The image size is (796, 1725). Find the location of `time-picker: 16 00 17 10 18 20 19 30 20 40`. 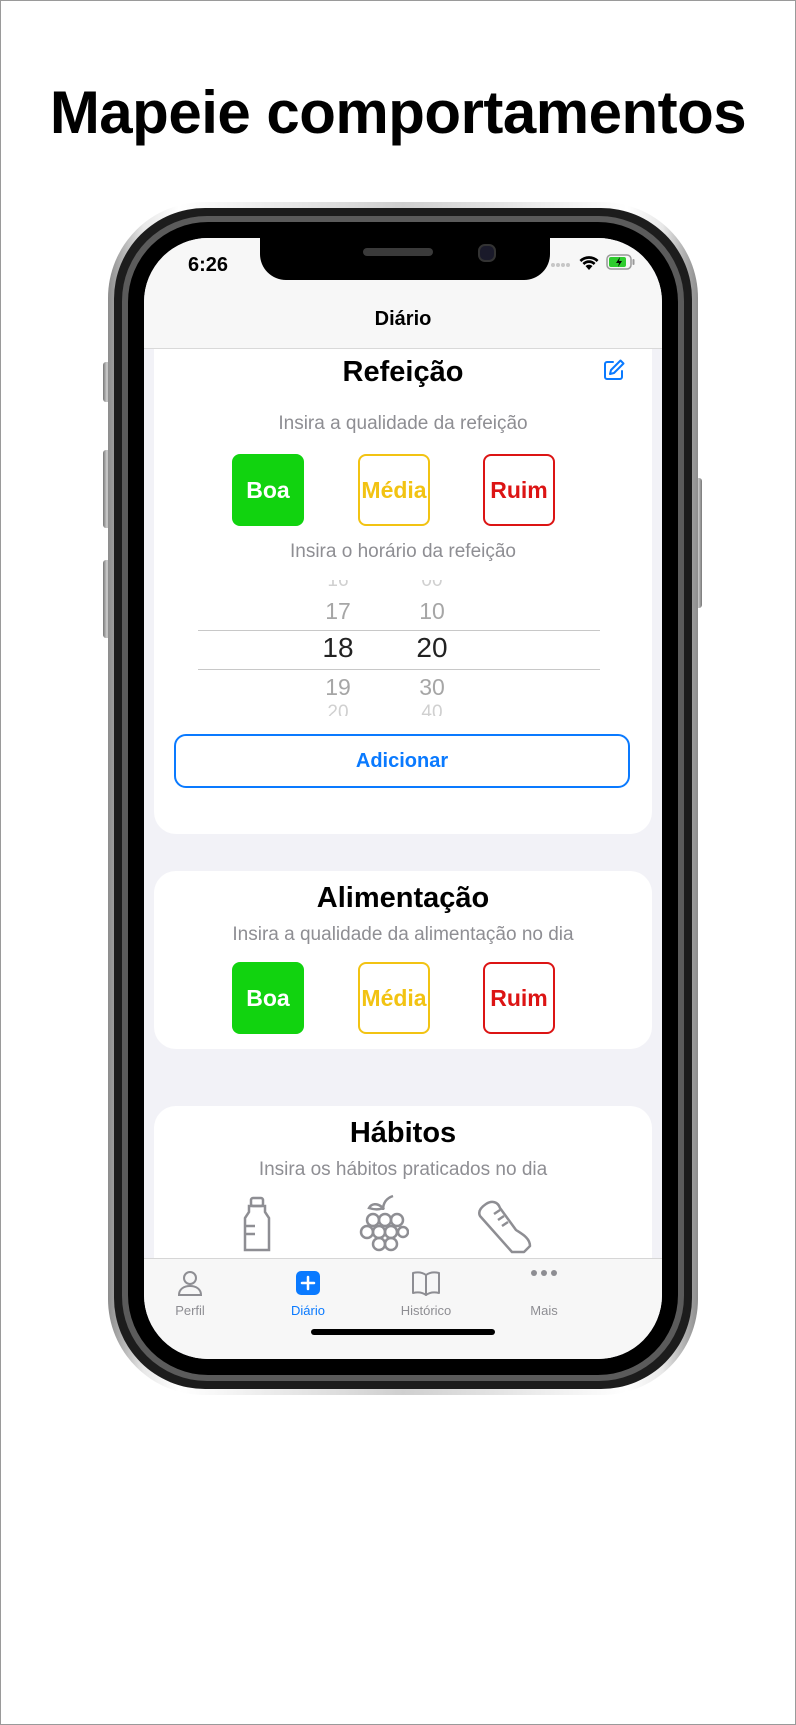

time-picker: 16 00 17 10 18 20 19 30 20 40 is located at coordinates (399, 648).